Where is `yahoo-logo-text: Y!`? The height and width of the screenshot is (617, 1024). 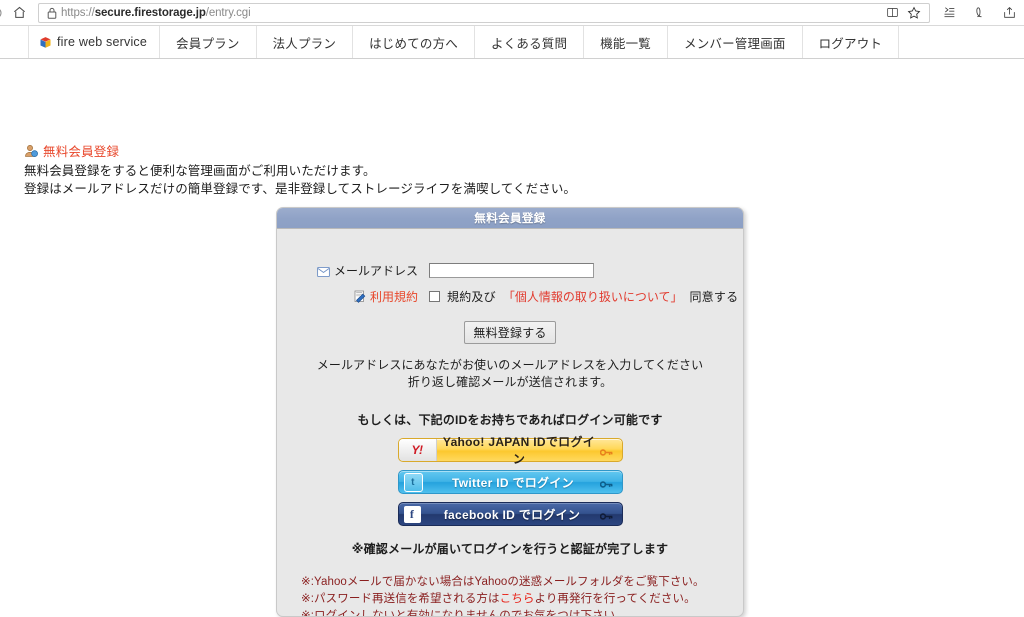
yahoo-logo-text: Y! is located at coordinates (417, 450).